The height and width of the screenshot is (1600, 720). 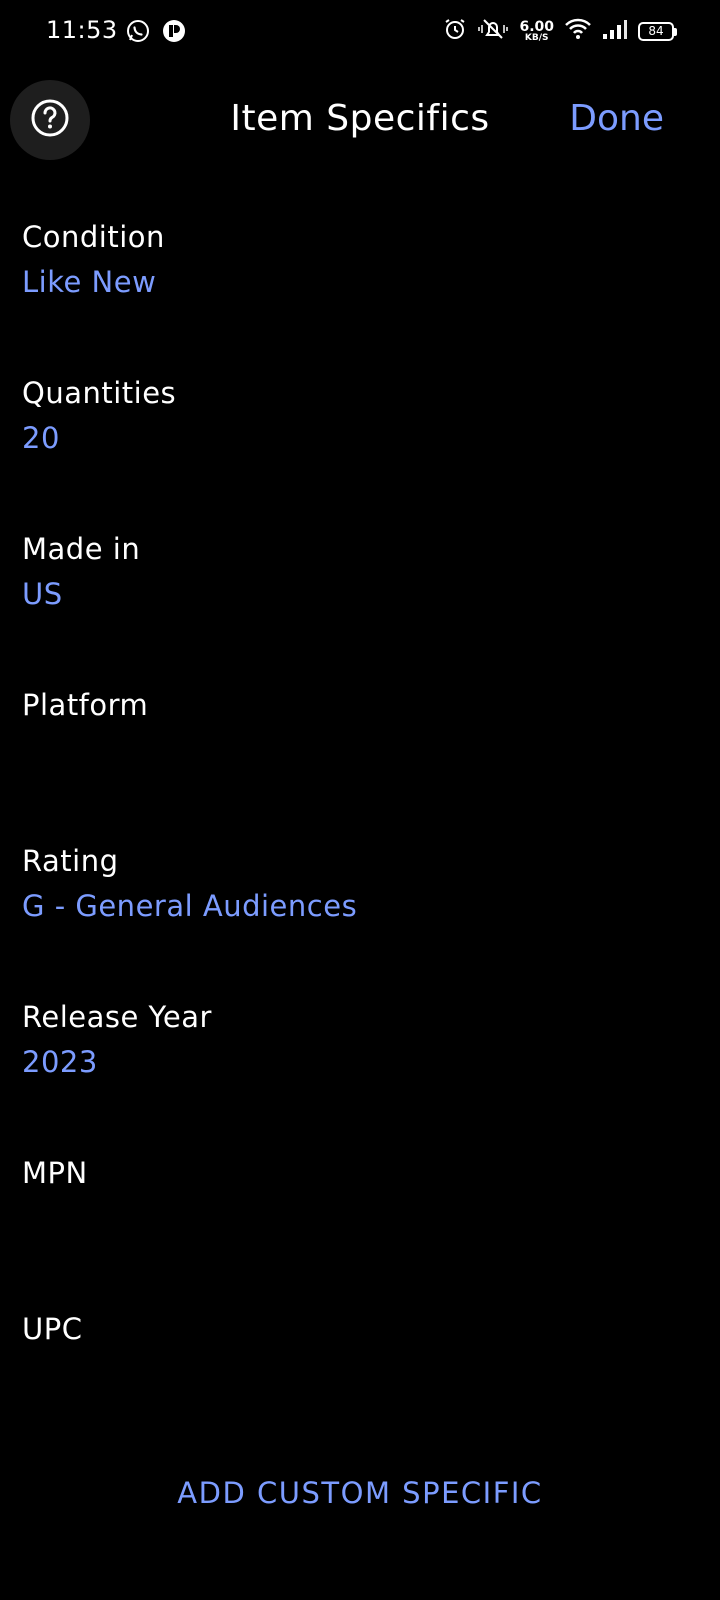 I want to click on field-upc: UPC, so click(x=360, y=1390).